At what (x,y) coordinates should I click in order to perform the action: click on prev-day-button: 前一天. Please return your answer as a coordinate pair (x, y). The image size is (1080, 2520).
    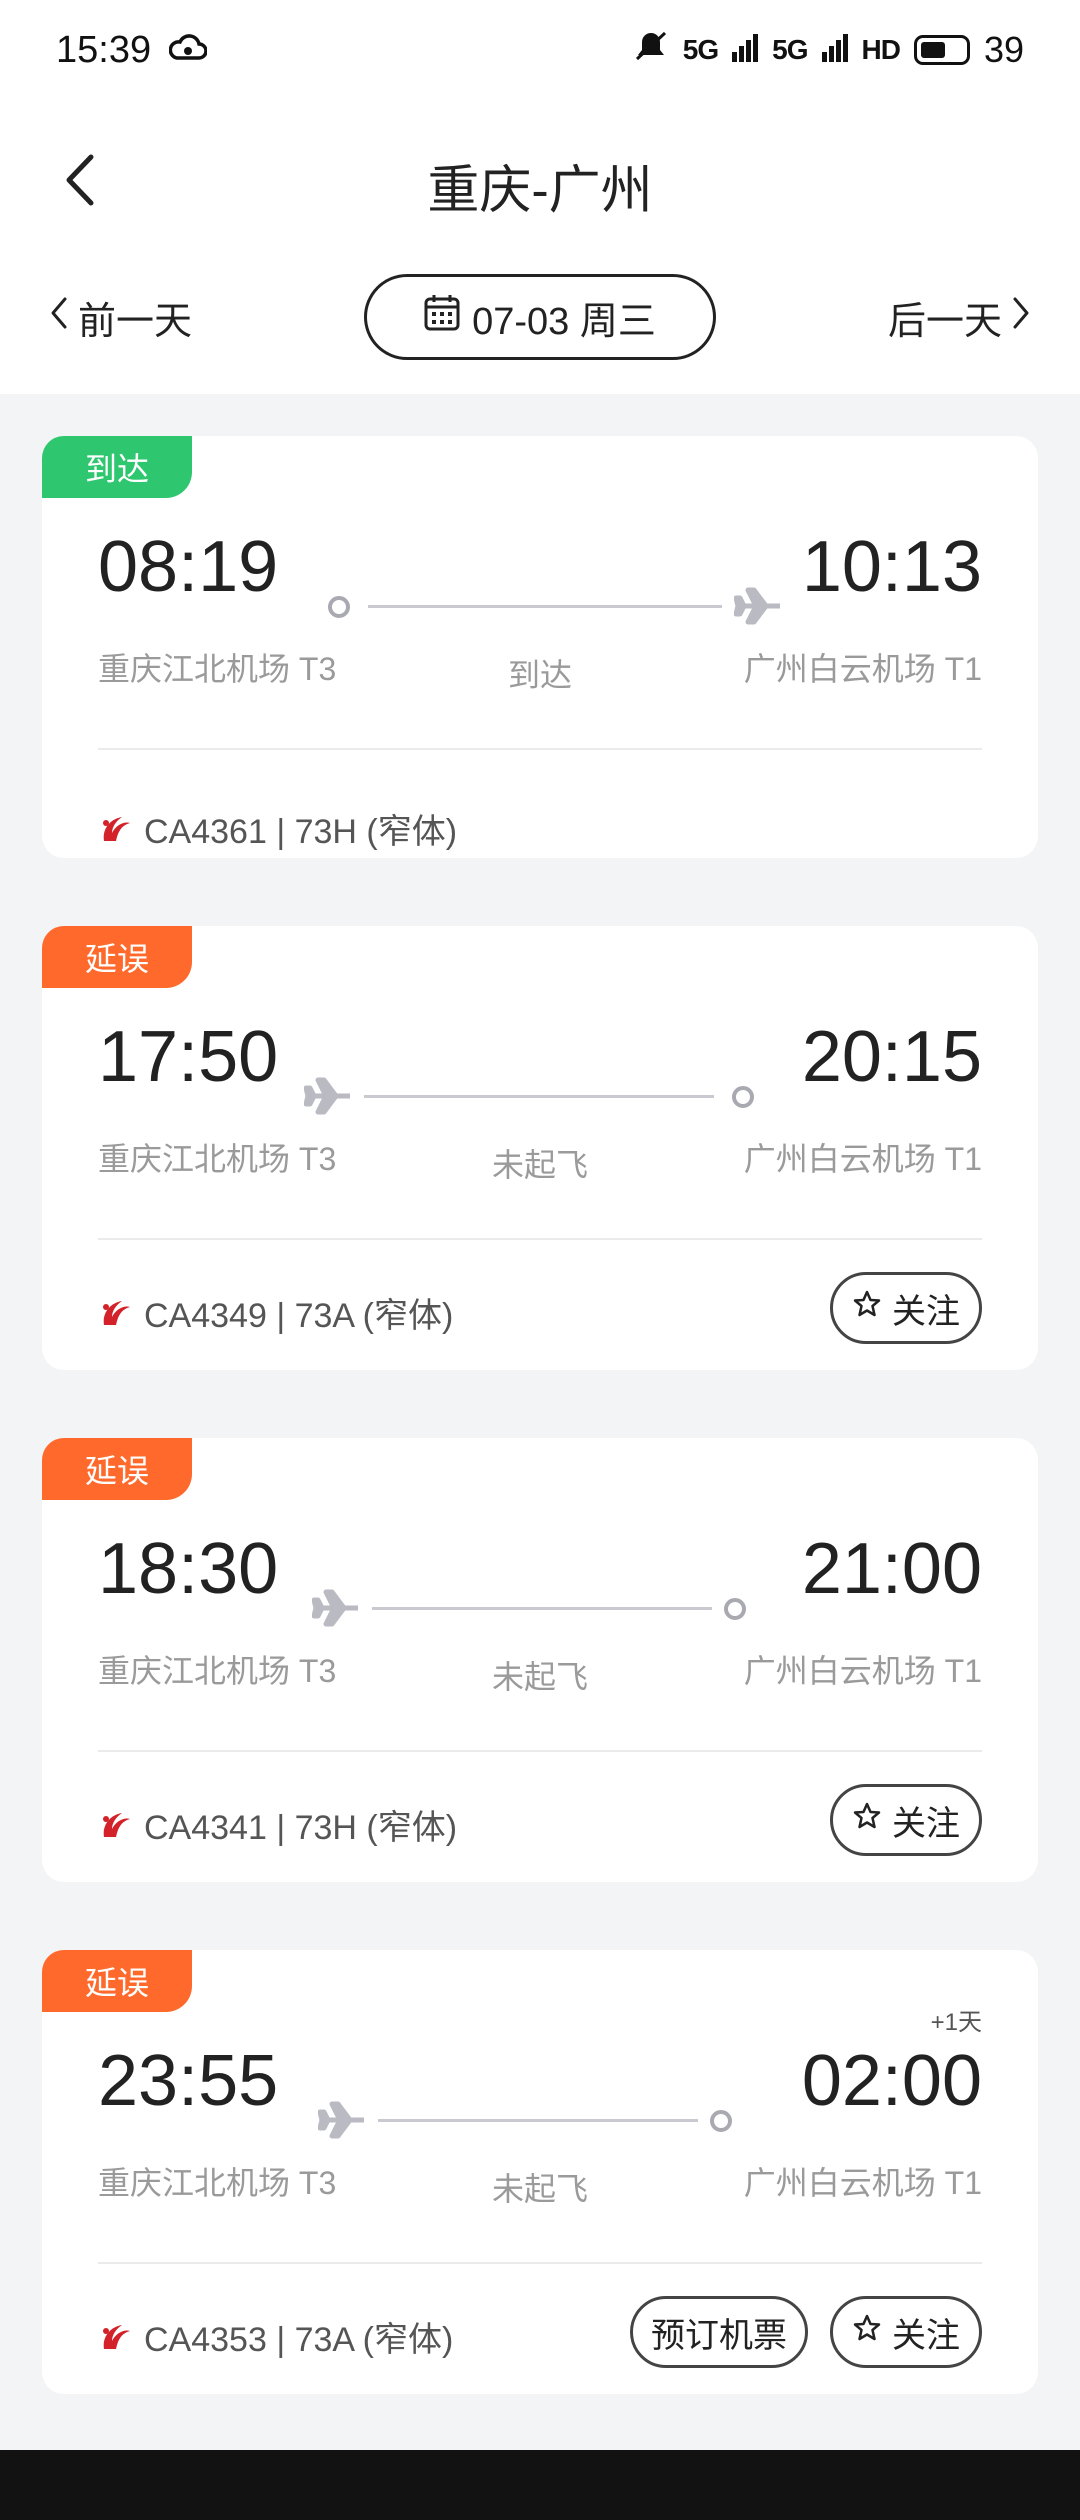
    Looking at the image, I should click on (121, 317).